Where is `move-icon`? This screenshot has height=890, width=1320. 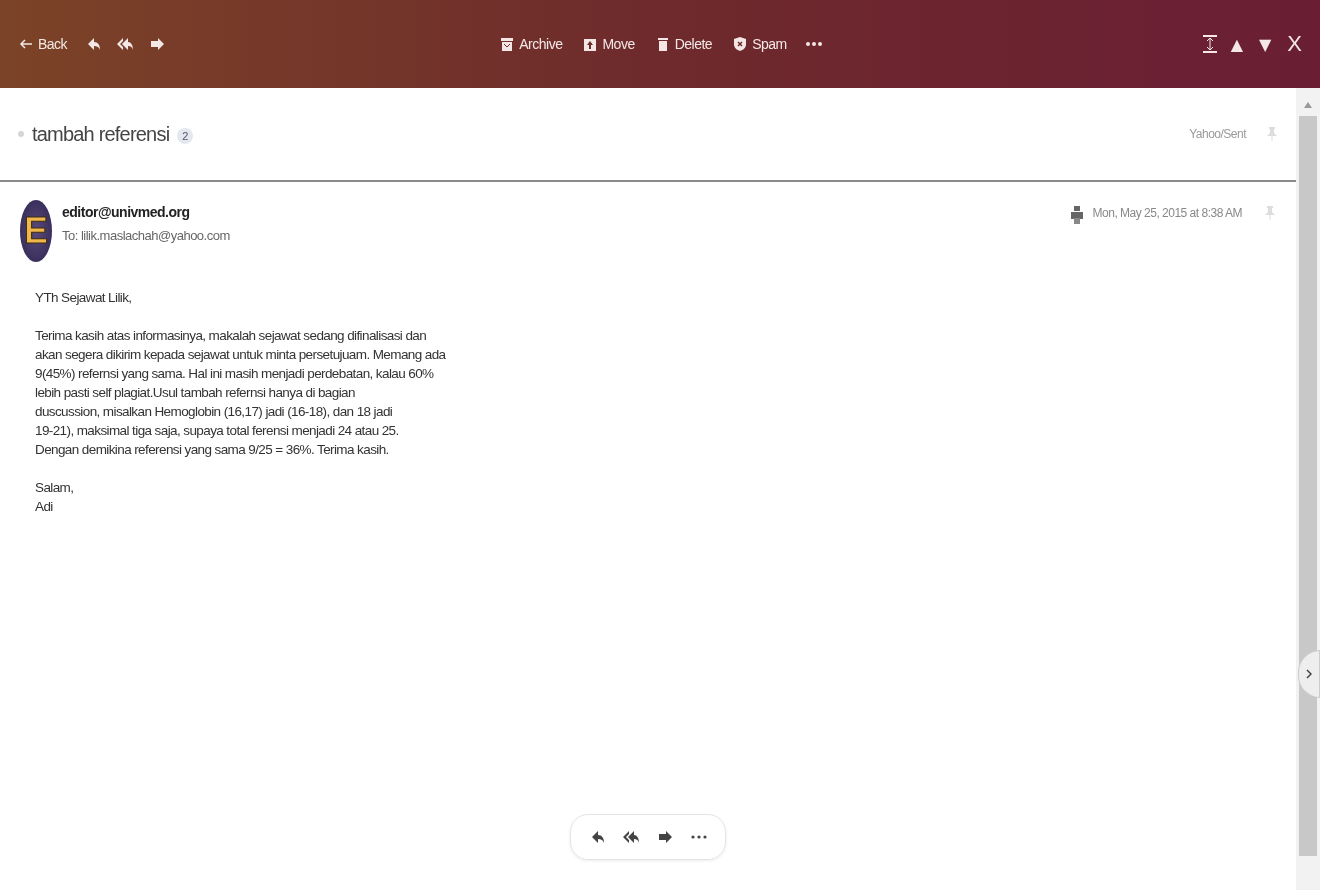
move-icon is located at coordinates (590, 44).